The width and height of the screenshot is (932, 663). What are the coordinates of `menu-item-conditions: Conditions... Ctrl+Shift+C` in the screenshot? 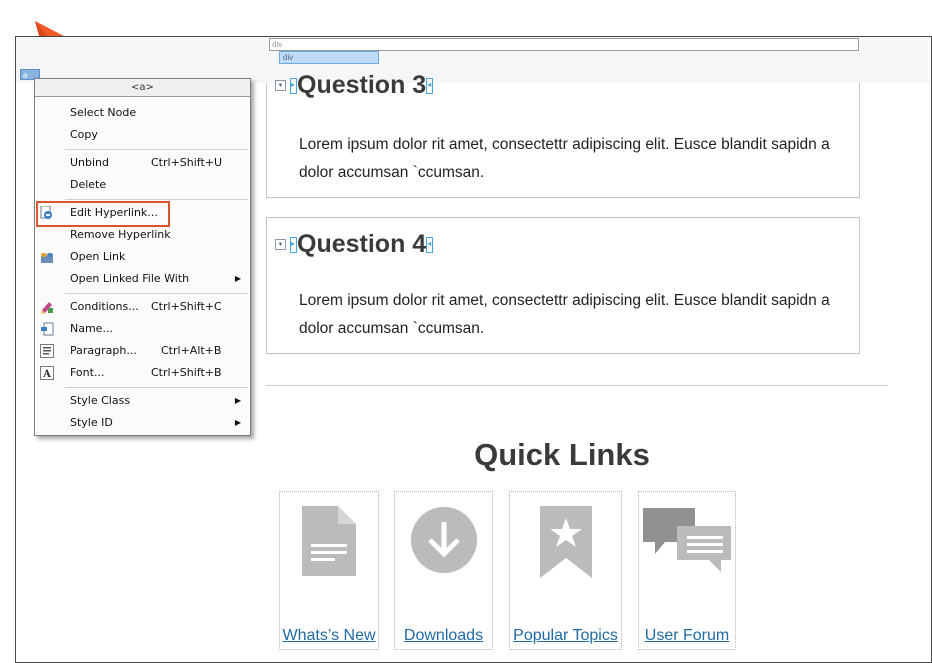 It's located at (142, 307).